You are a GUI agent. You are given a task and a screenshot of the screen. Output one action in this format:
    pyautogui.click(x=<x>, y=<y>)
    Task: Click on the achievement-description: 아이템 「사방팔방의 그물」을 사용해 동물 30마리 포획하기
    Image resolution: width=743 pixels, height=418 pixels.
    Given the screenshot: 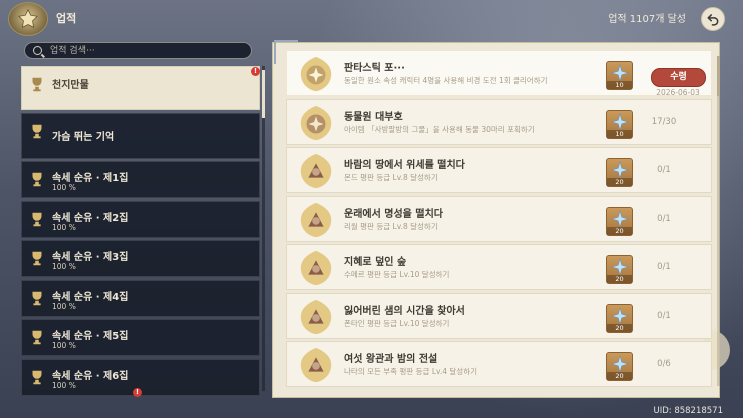 What is the action you would take?
    pyautogui.click(x=439, y=129)
    